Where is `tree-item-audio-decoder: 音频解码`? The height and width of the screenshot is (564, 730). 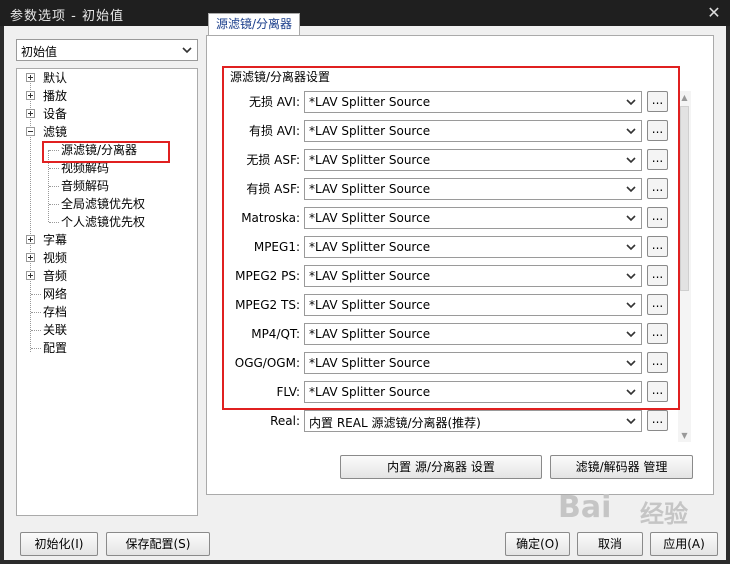 tree-item-audio-decoder: 音频解码 is located at coordinates (85, 186).